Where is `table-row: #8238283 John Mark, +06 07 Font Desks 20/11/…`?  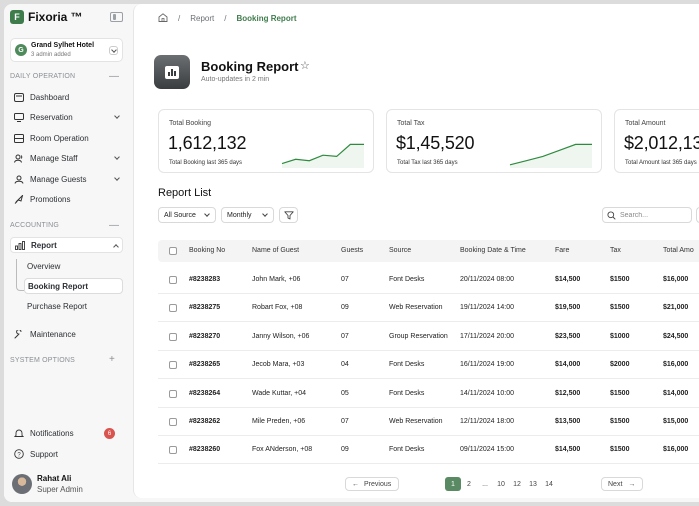
table-row: #8238283 John Mark, +06 07 Font Desks 20/11/… is located at coordinates (428, 280).